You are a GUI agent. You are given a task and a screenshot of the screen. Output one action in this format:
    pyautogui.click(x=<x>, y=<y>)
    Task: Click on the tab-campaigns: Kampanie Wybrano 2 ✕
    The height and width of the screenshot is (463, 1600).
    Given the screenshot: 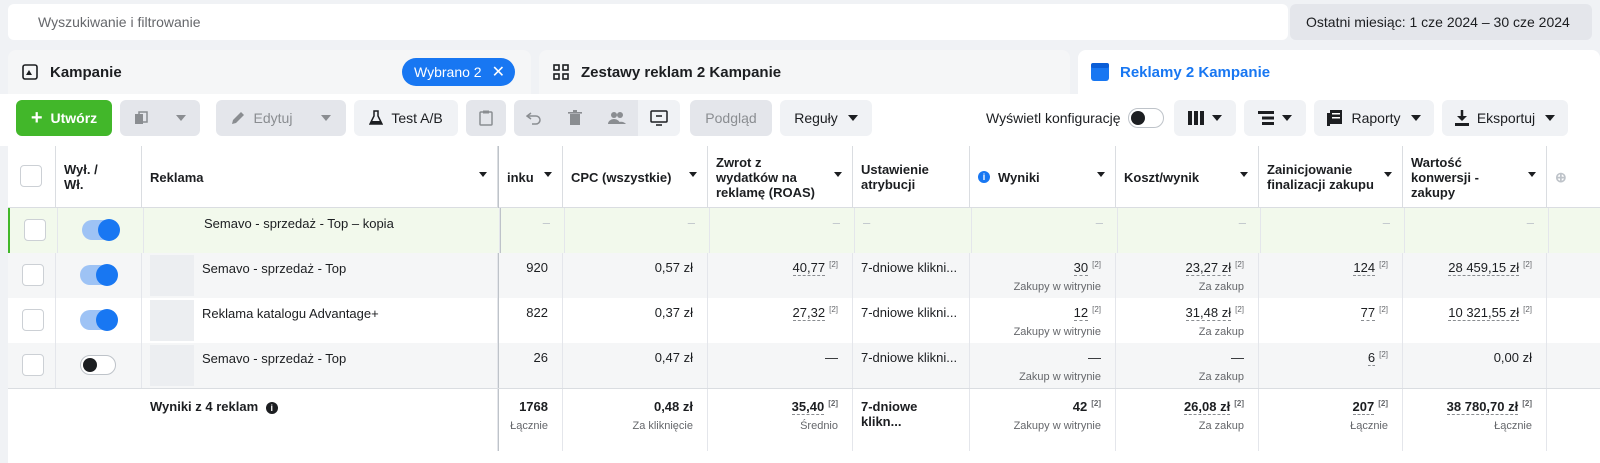 What is the action you would take?
    pyautogui.click(x=269, y=72)
    